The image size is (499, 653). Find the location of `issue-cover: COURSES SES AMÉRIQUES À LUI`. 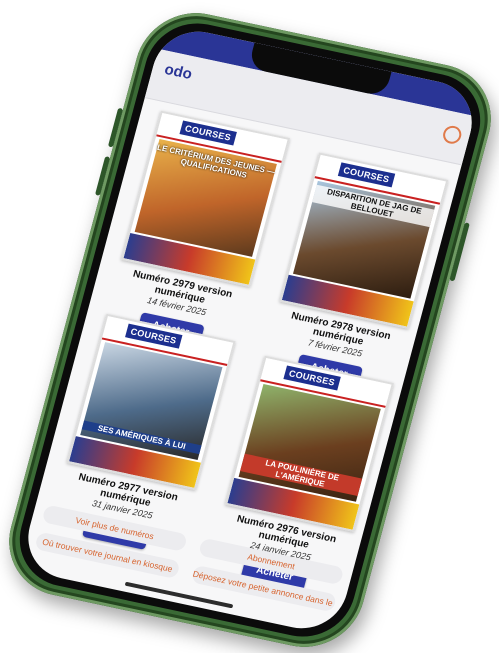

issue-cover: COURSES SES AMÉRIQUES À LUI is located at coordinates (151, 402).